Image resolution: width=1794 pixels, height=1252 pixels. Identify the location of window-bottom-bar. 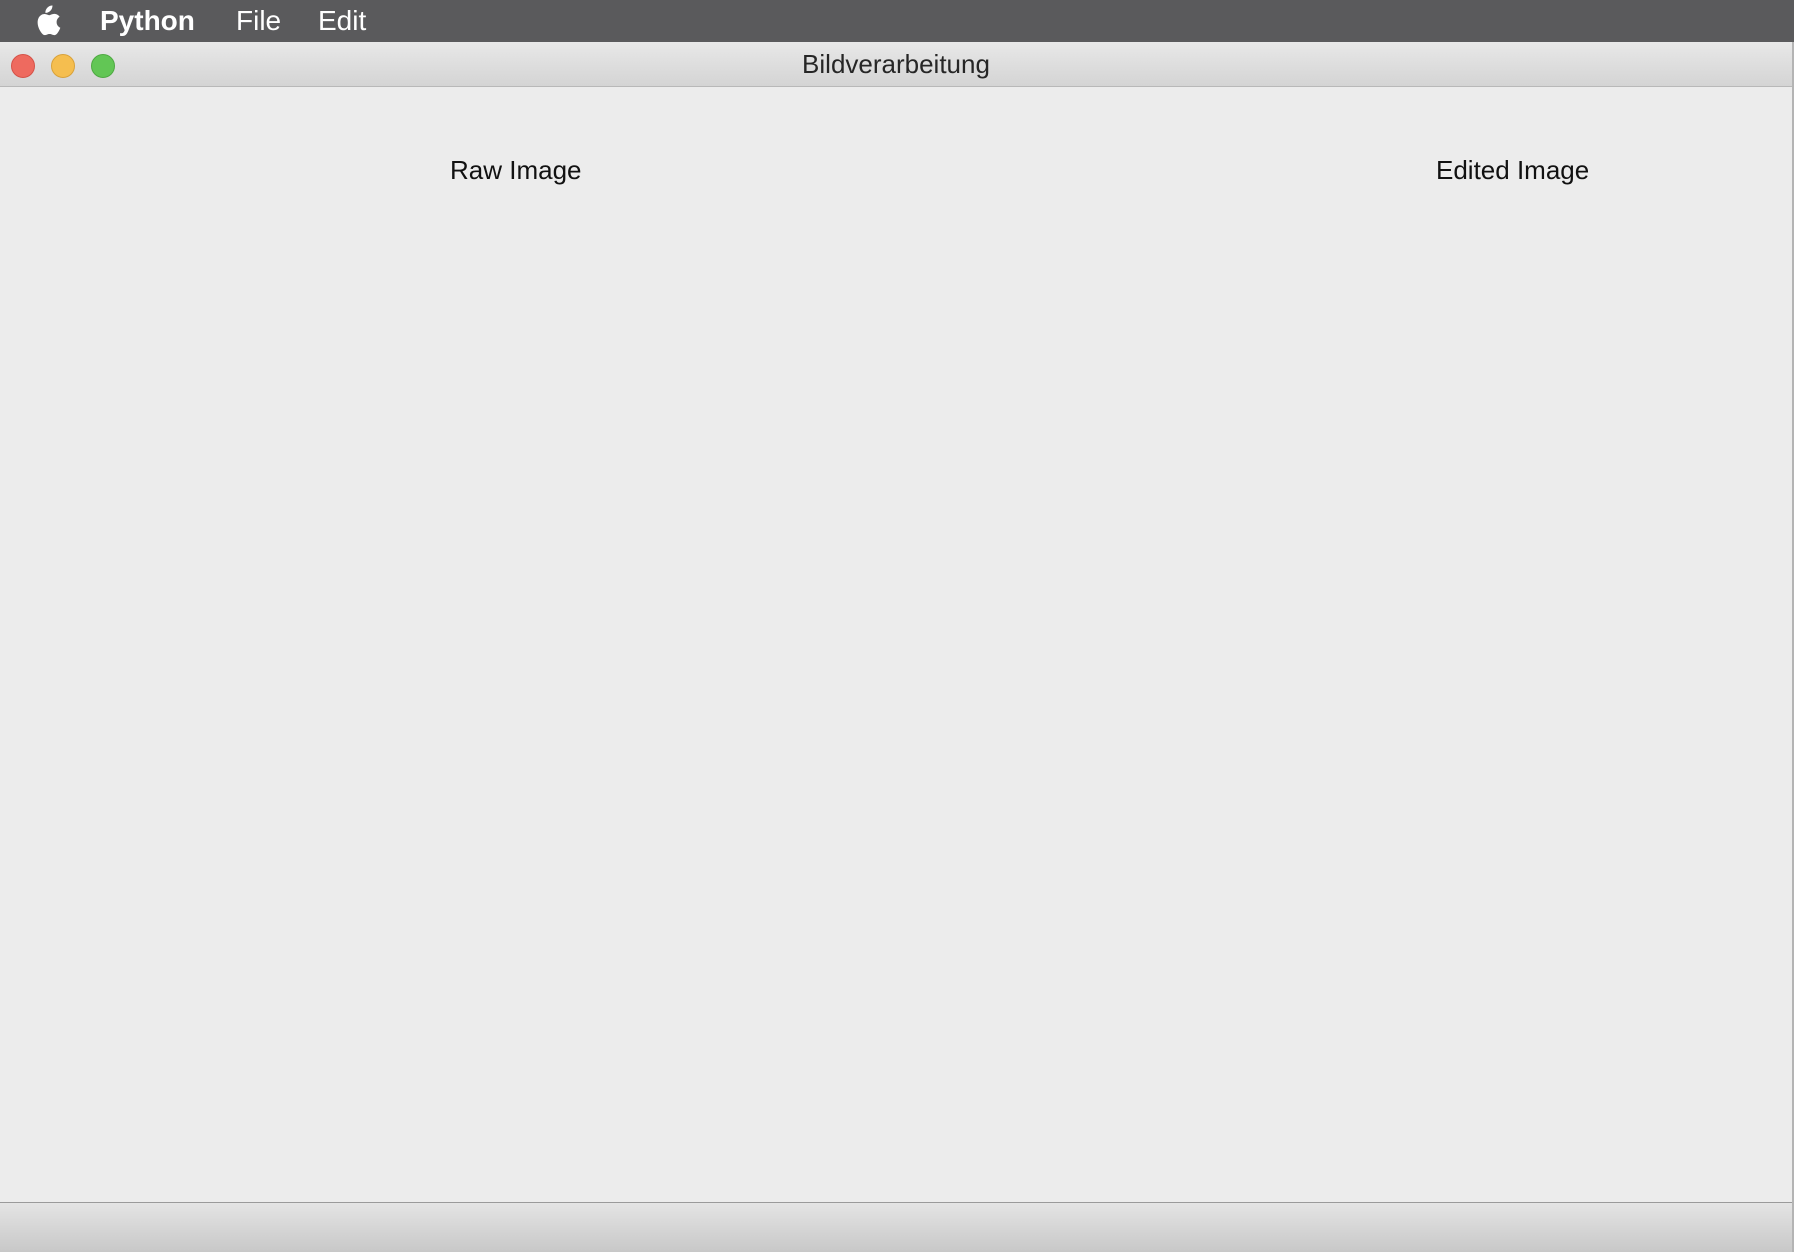
(896, 1227).